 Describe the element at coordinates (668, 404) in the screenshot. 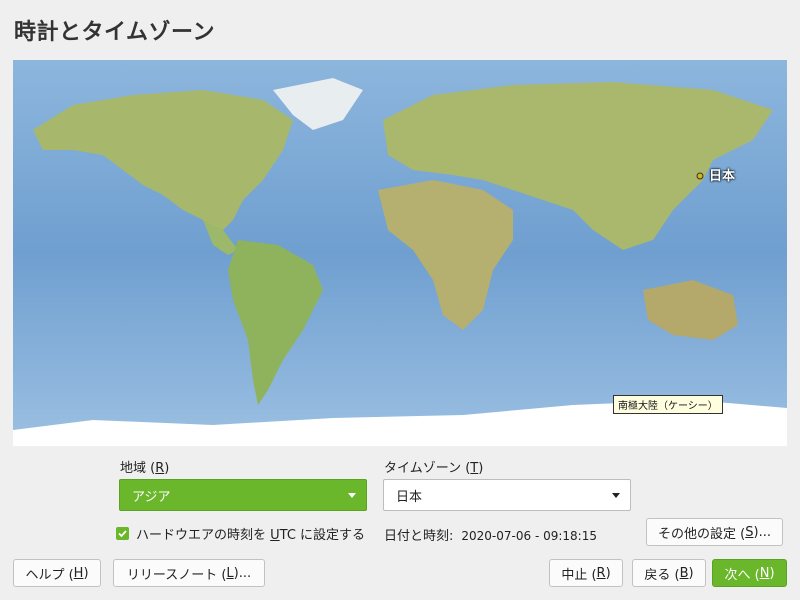

I see `map-tooltip: 南極大陸（ケーシー）` at that location.